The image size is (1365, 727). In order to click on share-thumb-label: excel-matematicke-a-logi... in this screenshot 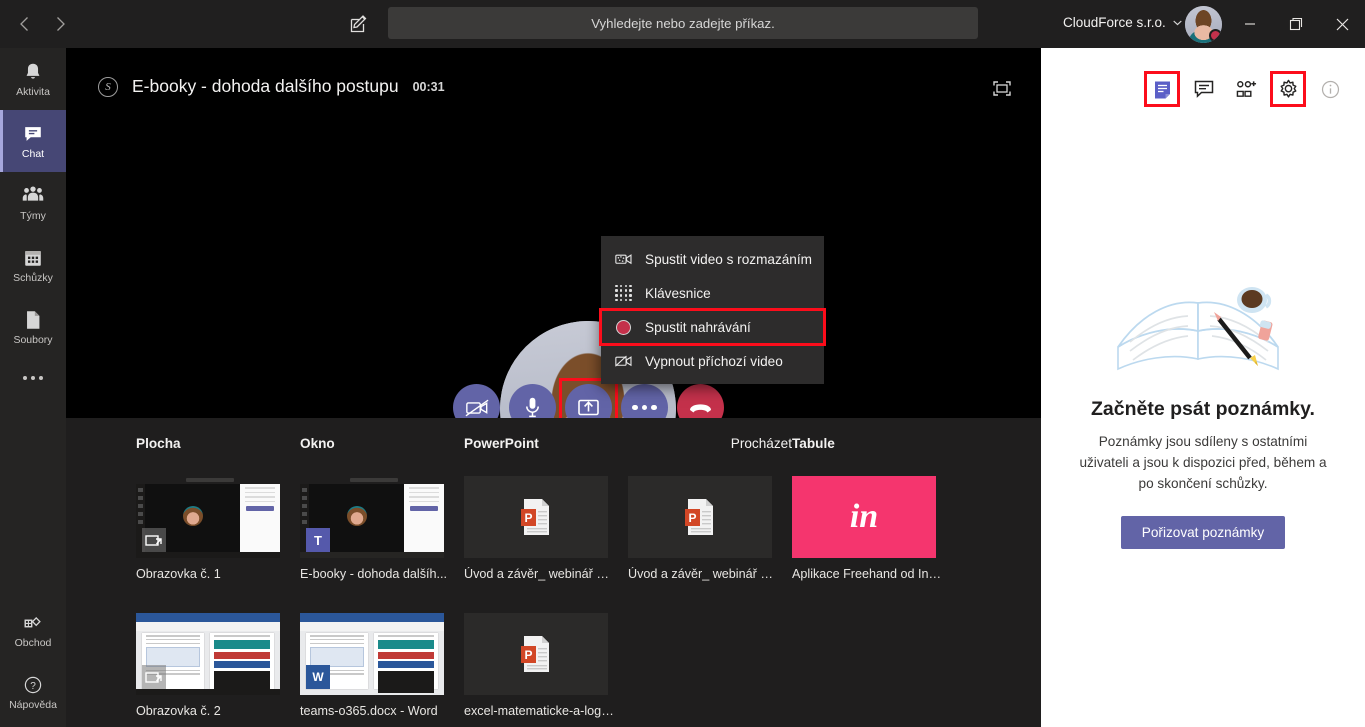, I will do `click(539, 711)`.